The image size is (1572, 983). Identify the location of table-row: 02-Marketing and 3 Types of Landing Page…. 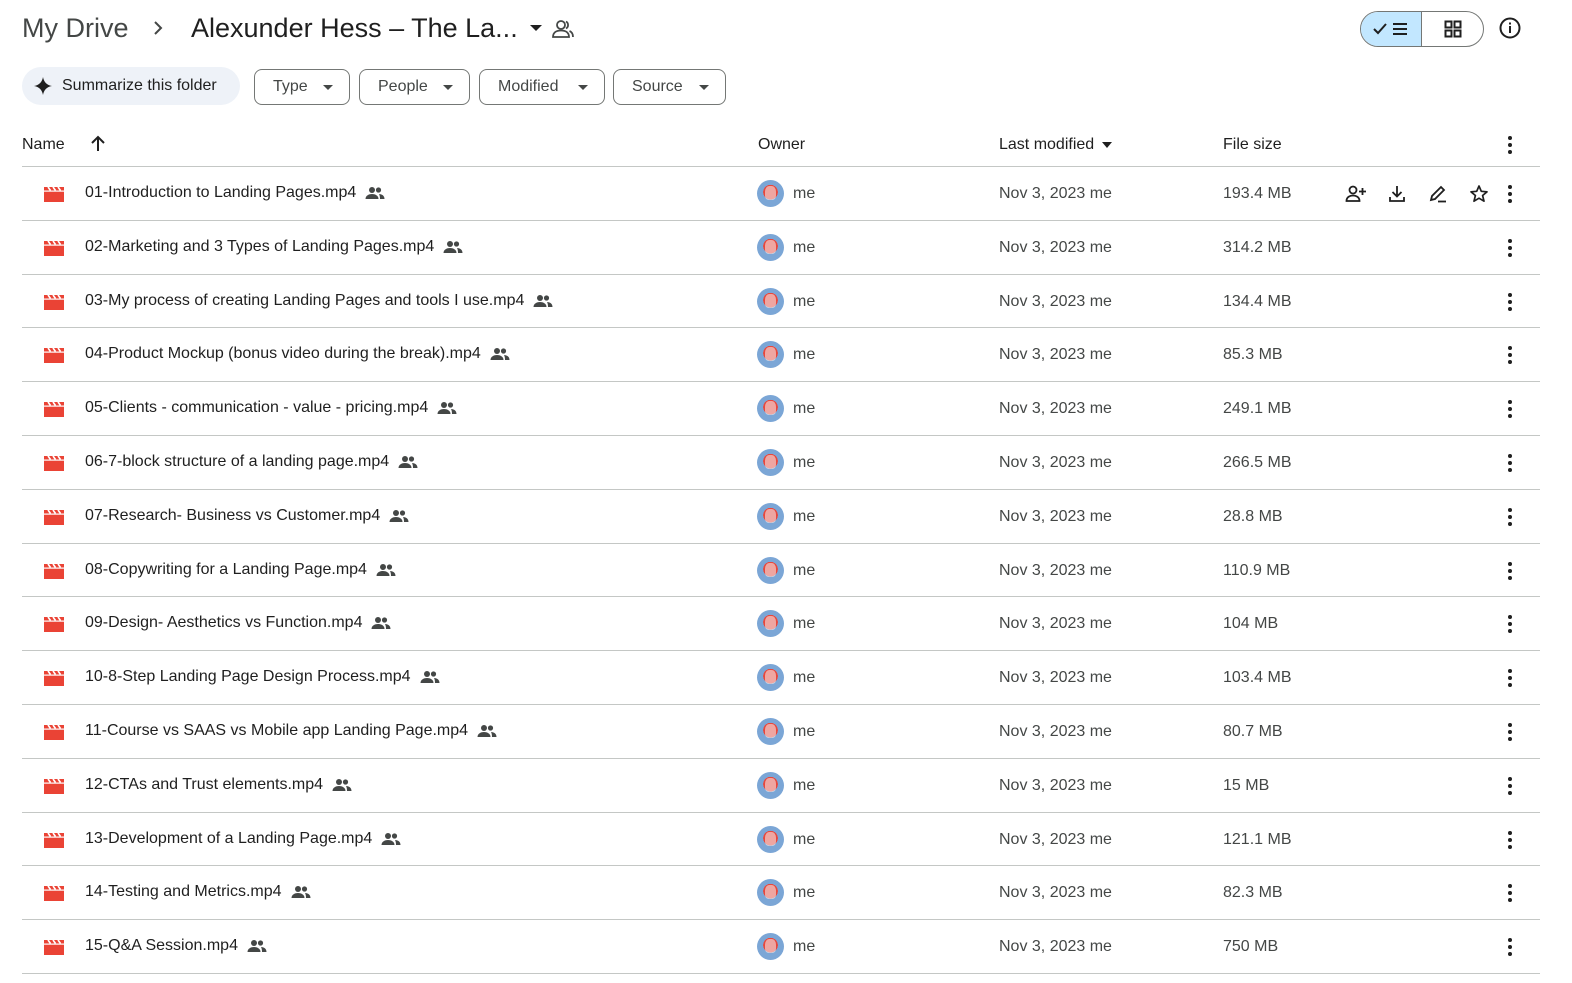
(781, 248).